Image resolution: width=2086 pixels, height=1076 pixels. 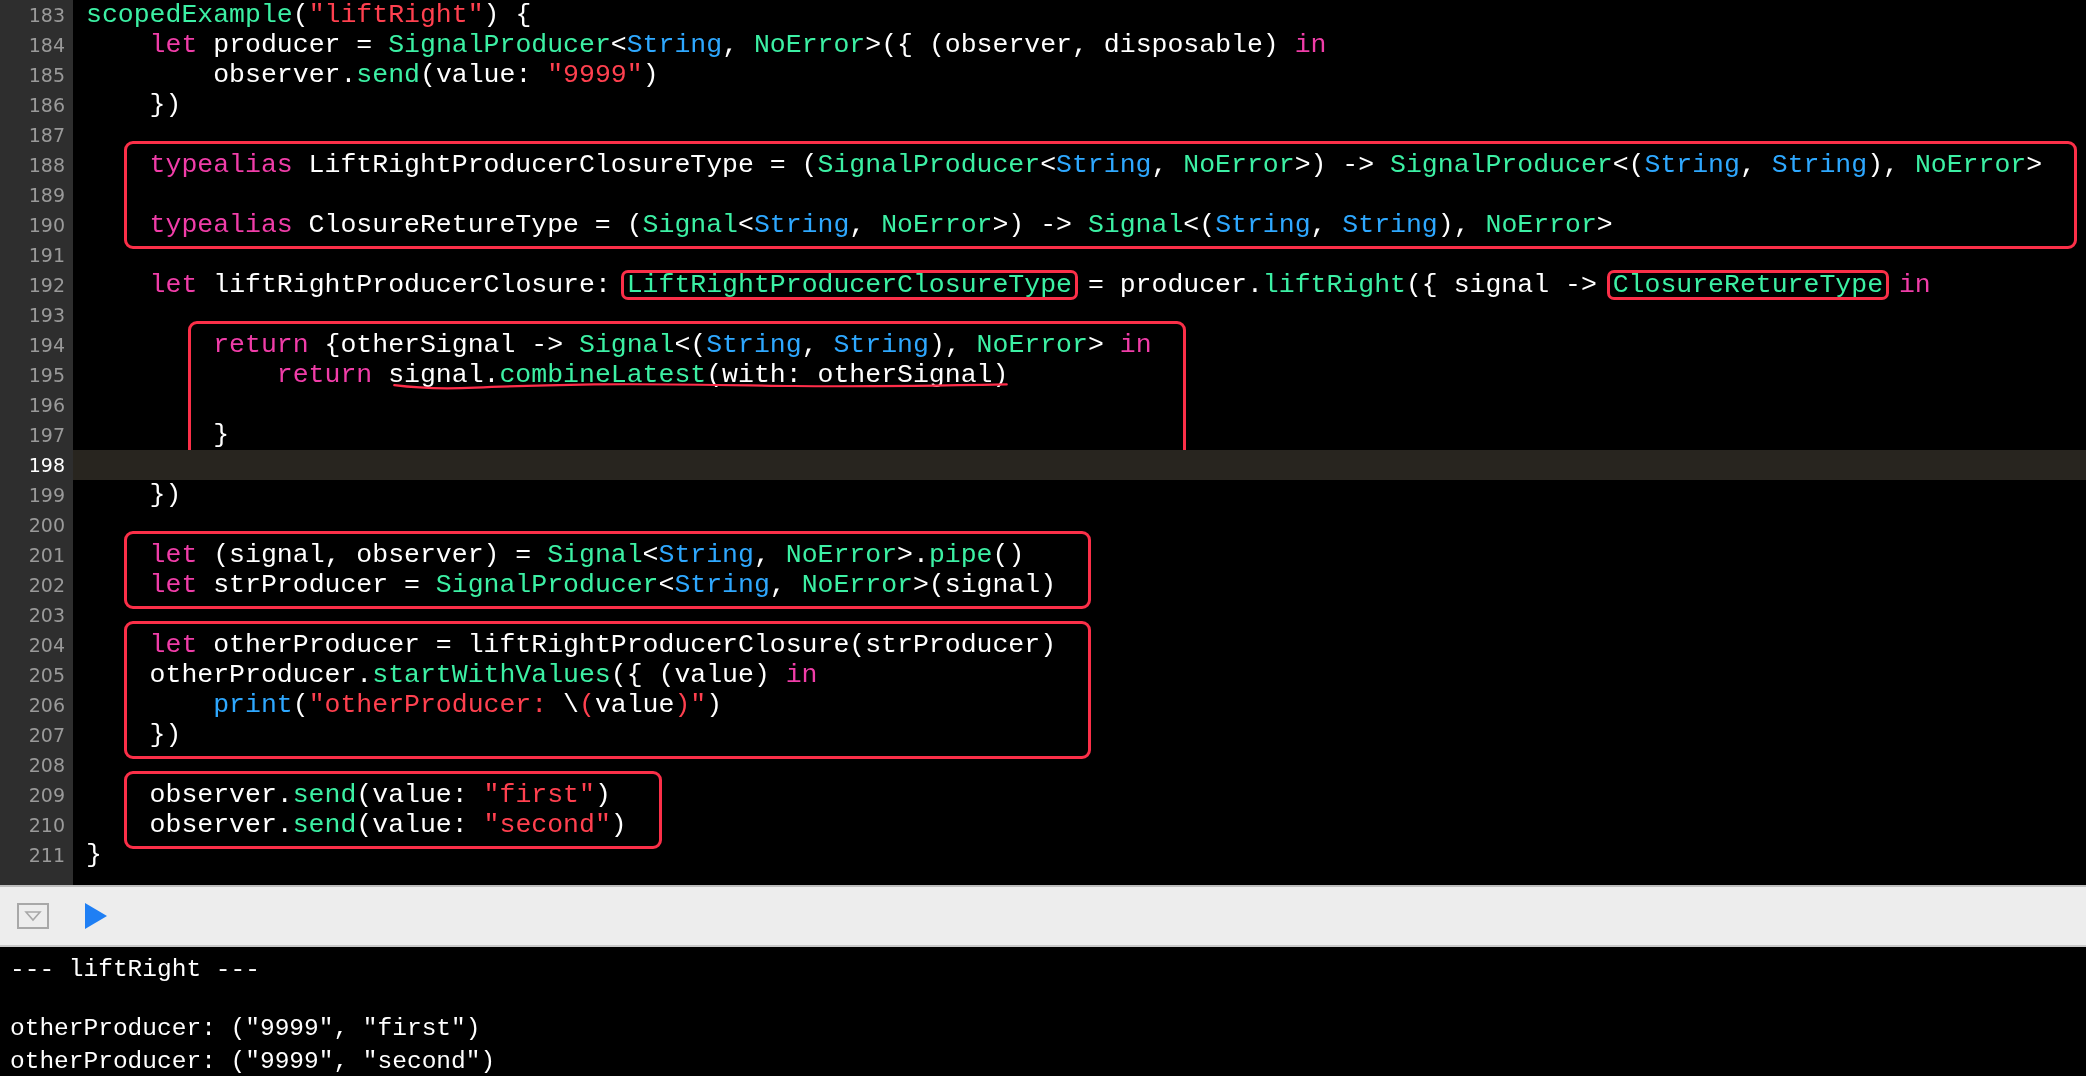 I want to click on line-number: 194, so click(x=46, y=345).